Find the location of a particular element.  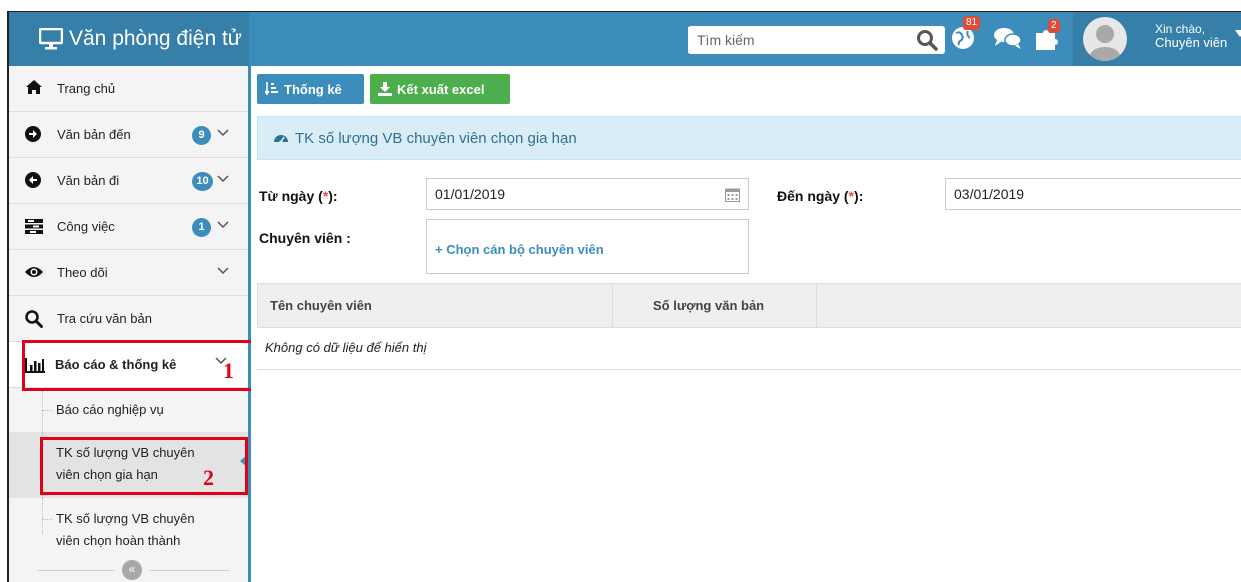

brand-logo: Văn phòng điện tử is located at coordinates (129, 39).